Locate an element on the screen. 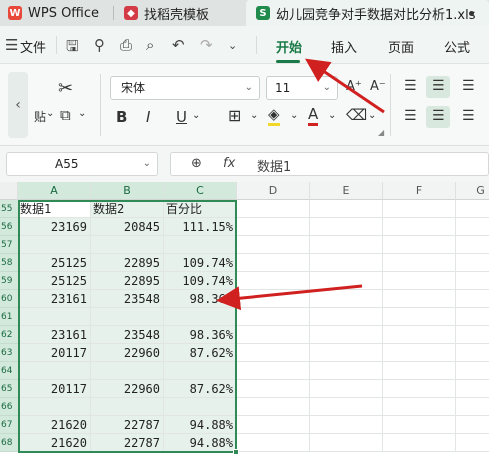 The width and height of the screenshot is (489, 465). fx-button: fx is located at coordinates (229, 163).